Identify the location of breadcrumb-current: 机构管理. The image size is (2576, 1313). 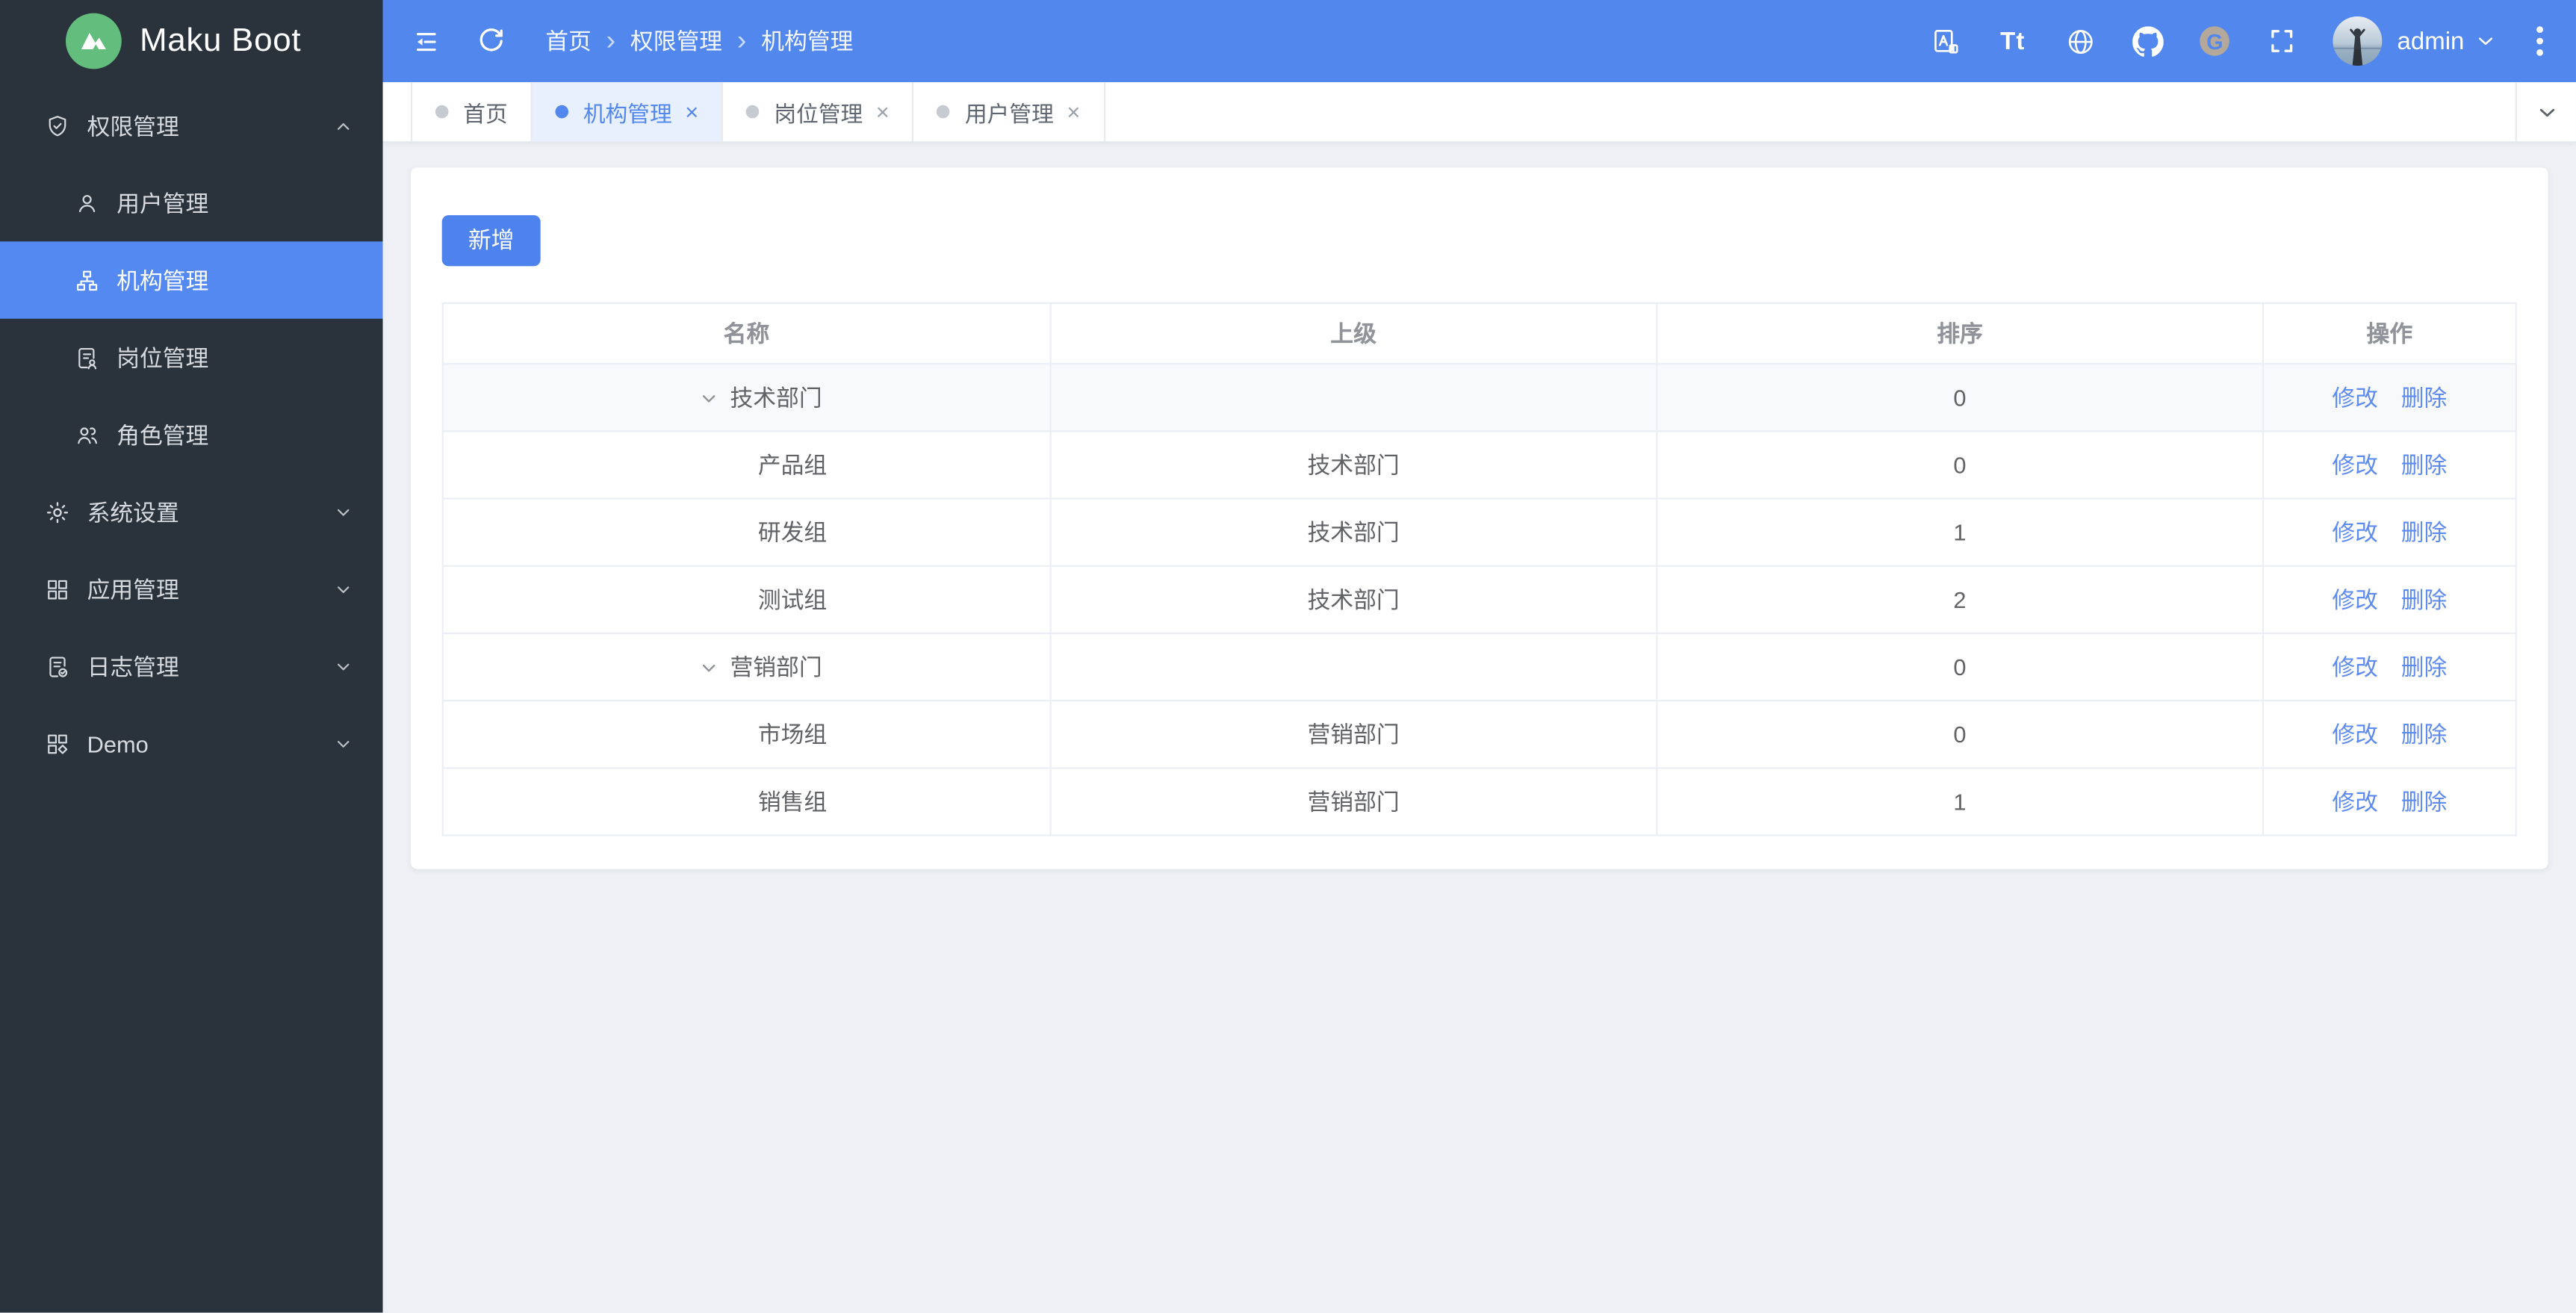
(808, 41).